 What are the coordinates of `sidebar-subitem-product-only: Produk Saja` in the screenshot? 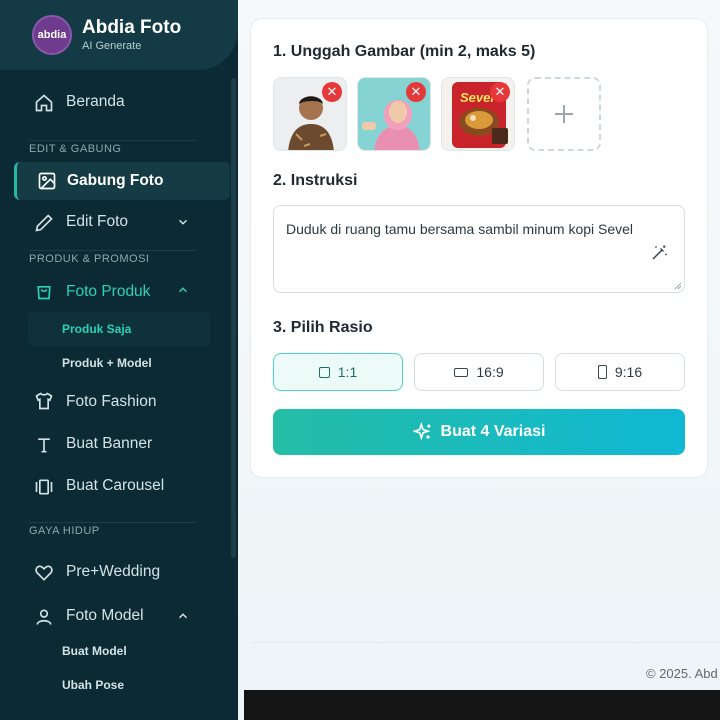 It's located at (119, 329).